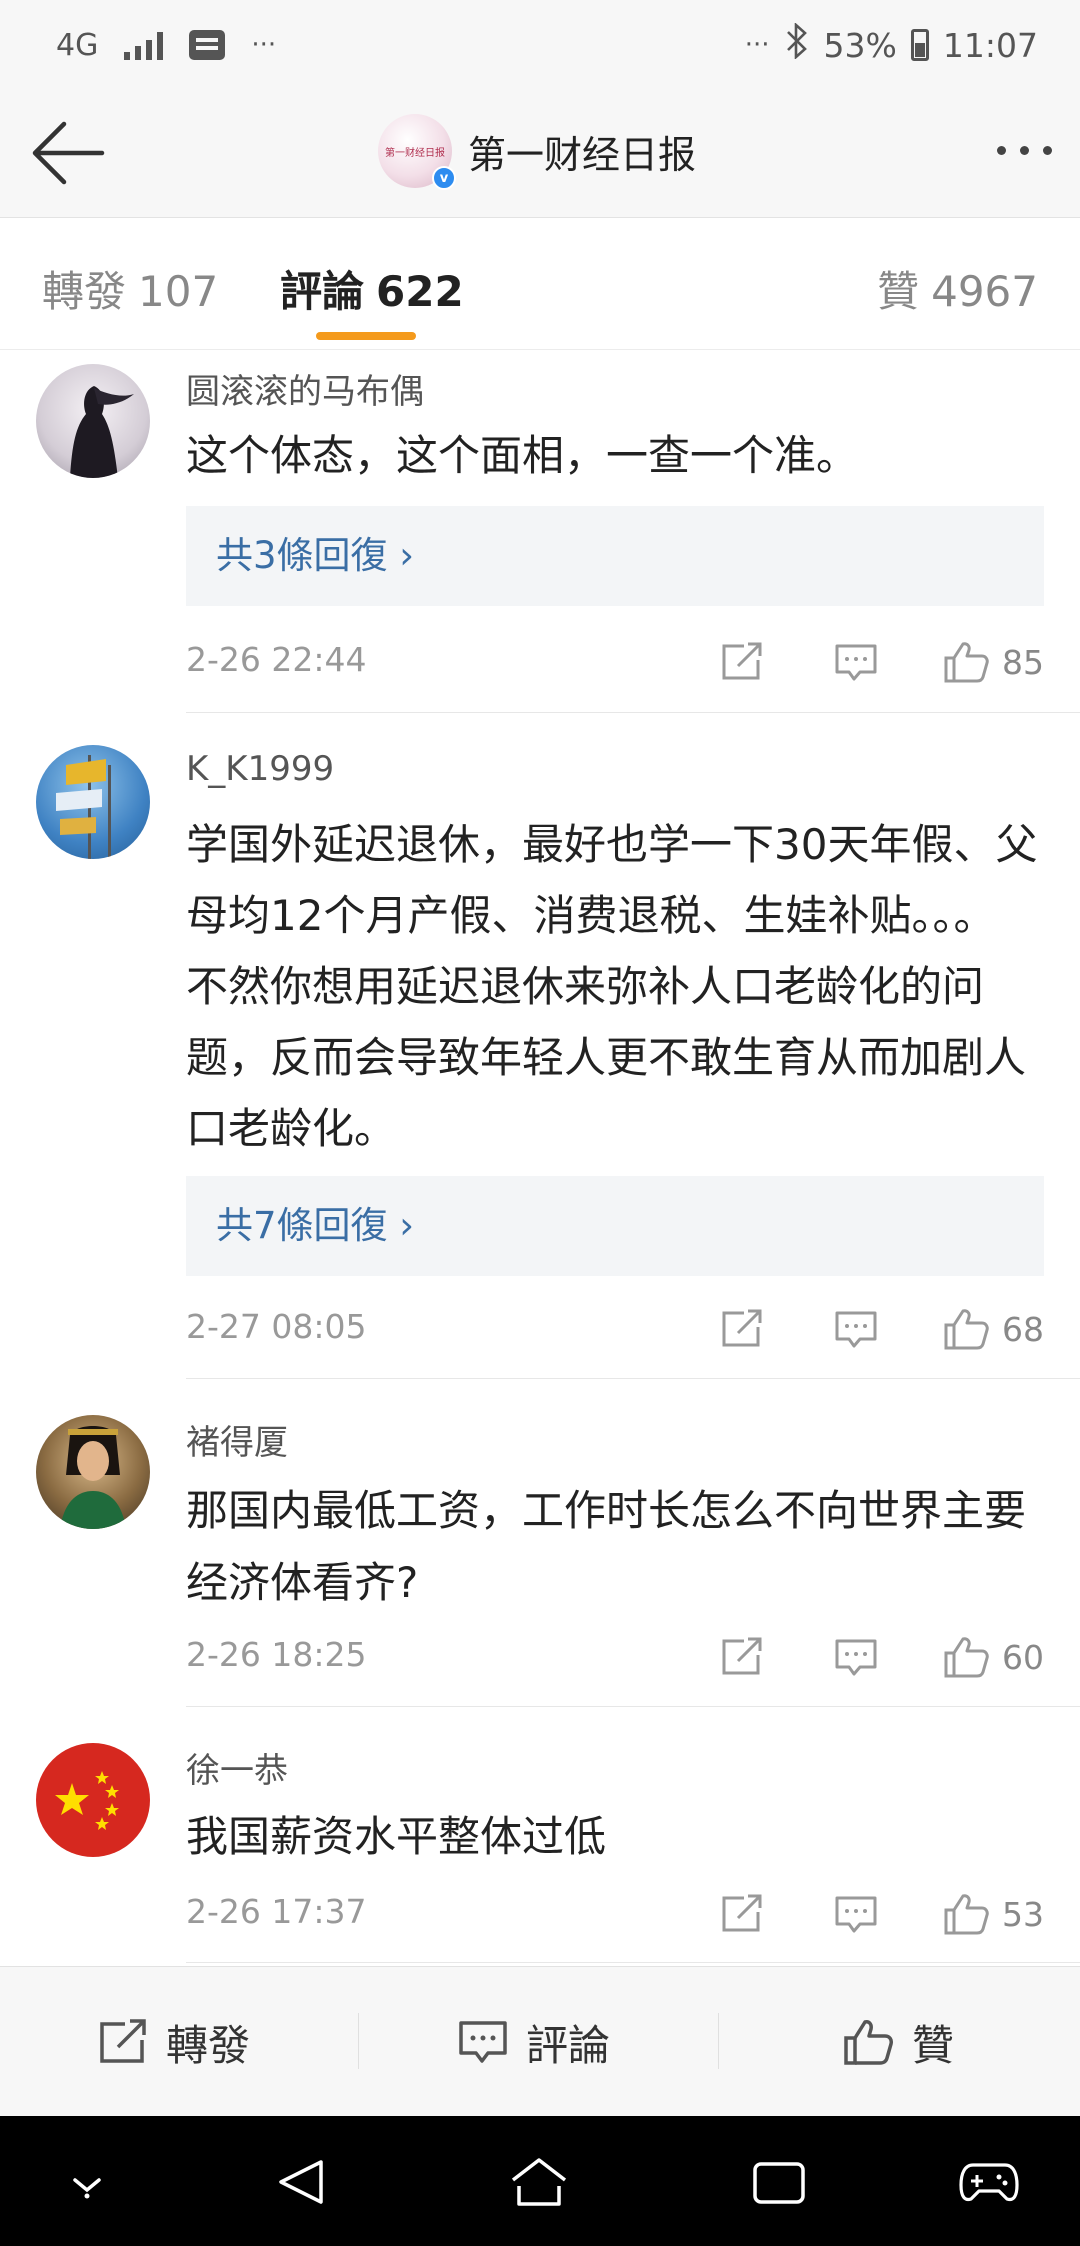  I want to click on network-type: 4G, so click(77, 45).